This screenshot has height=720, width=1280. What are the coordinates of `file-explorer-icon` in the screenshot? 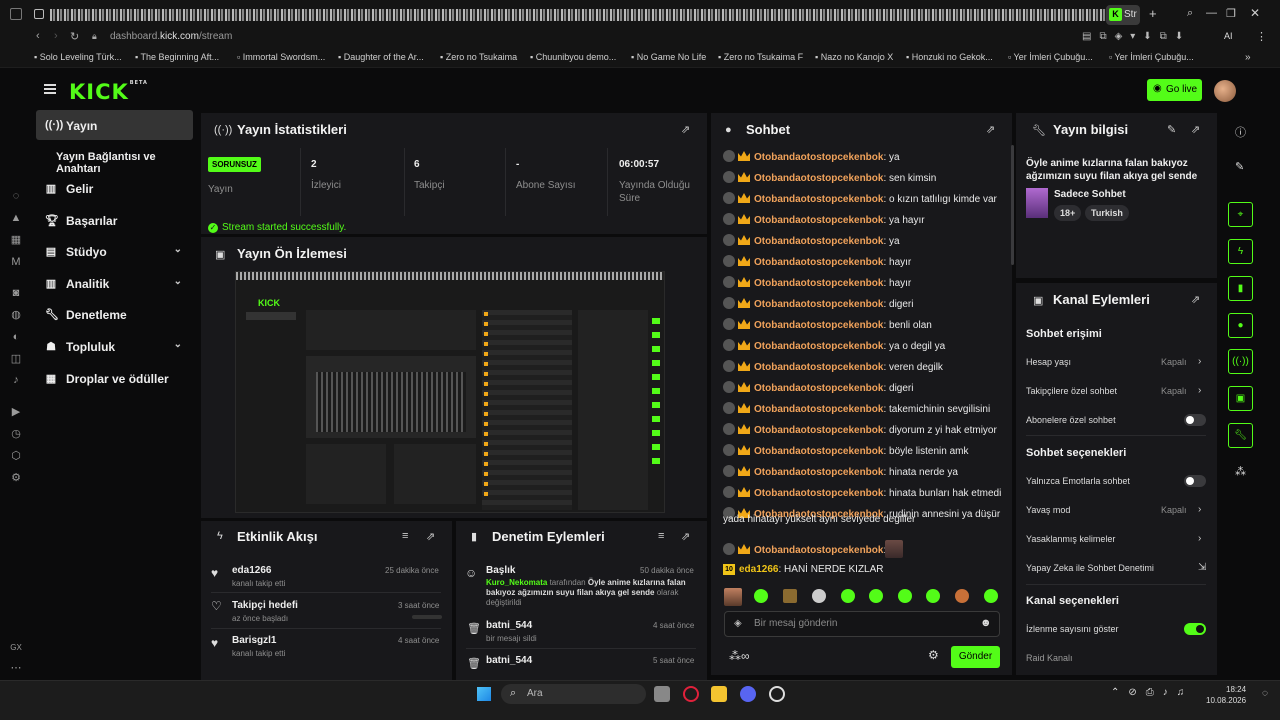 It's located at (719, 694).